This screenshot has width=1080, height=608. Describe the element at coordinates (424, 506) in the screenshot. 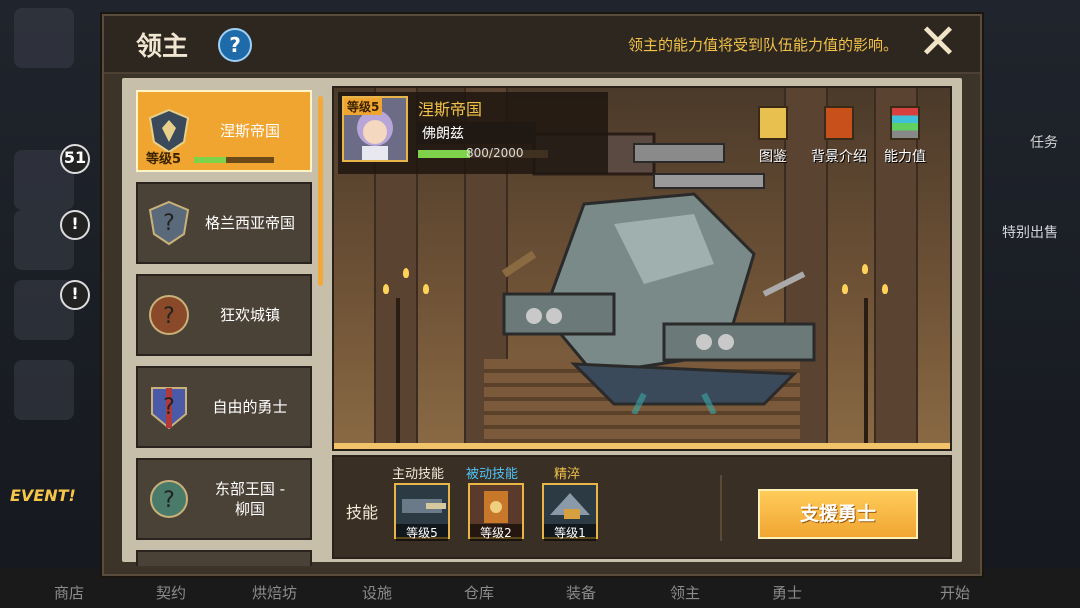

I see `cannon-skill-icon` at that location.